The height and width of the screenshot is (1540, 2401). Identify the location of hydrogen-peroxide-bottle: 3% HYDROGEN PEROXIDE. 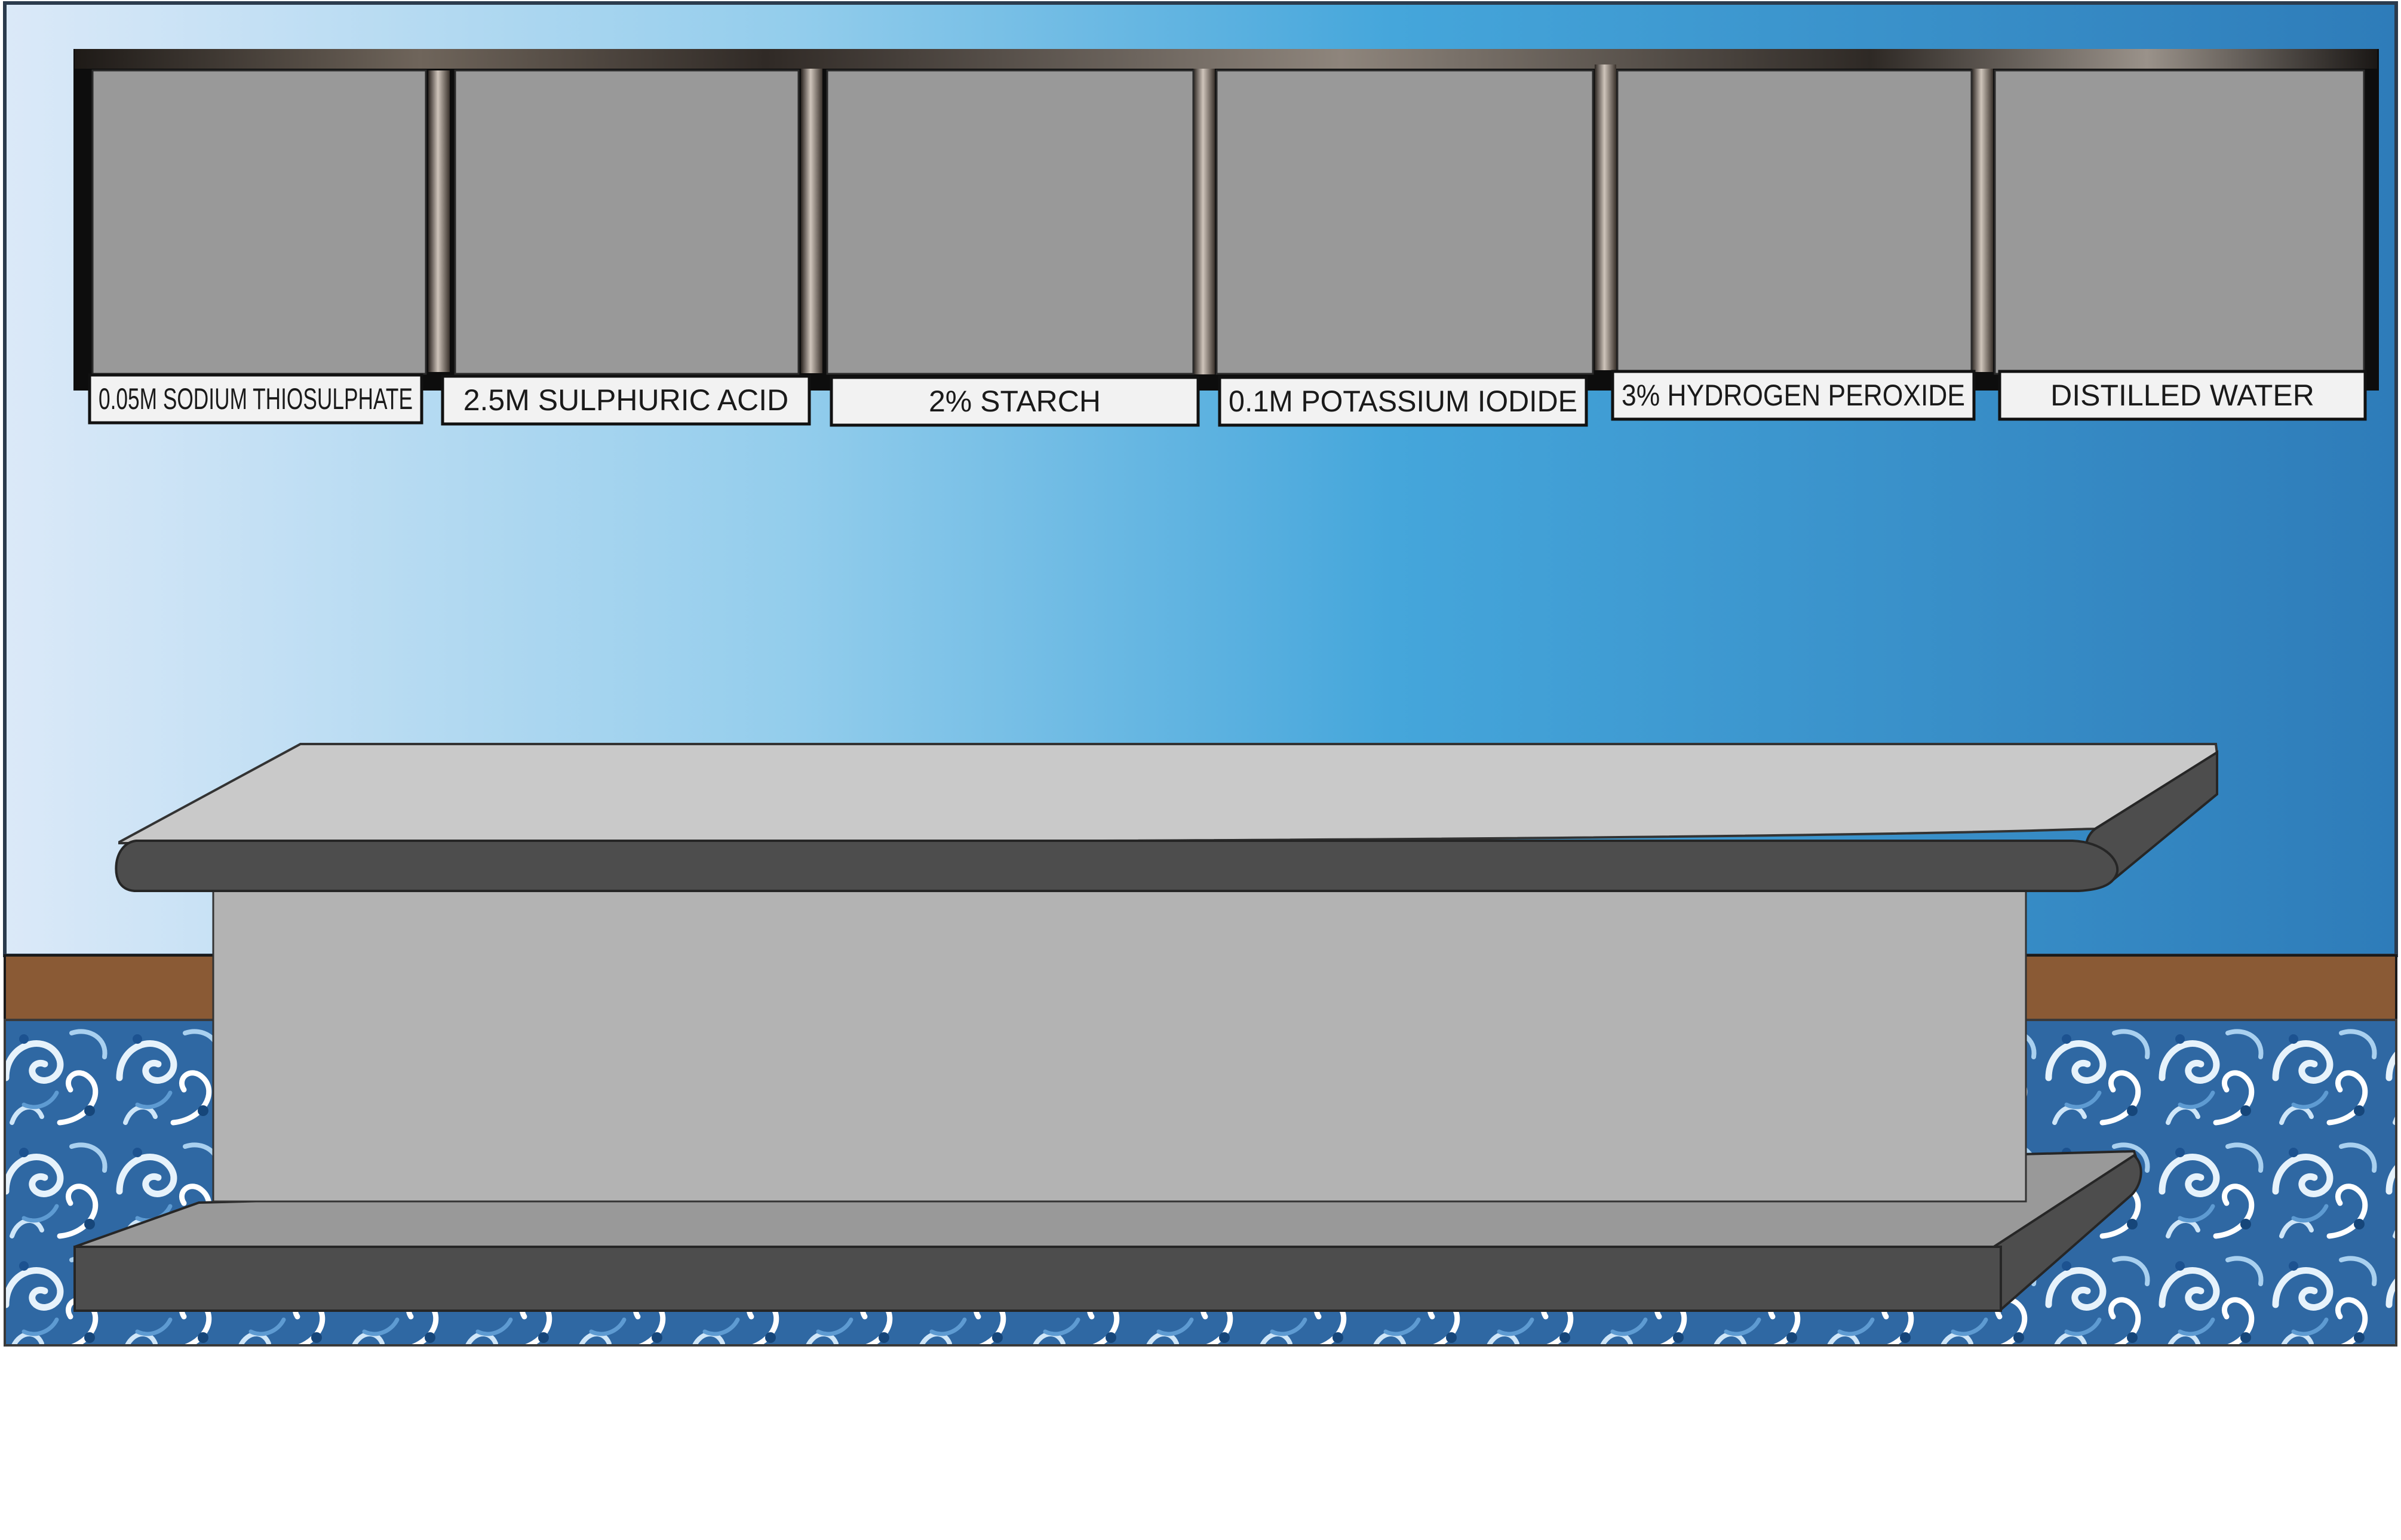
(1793, 245).